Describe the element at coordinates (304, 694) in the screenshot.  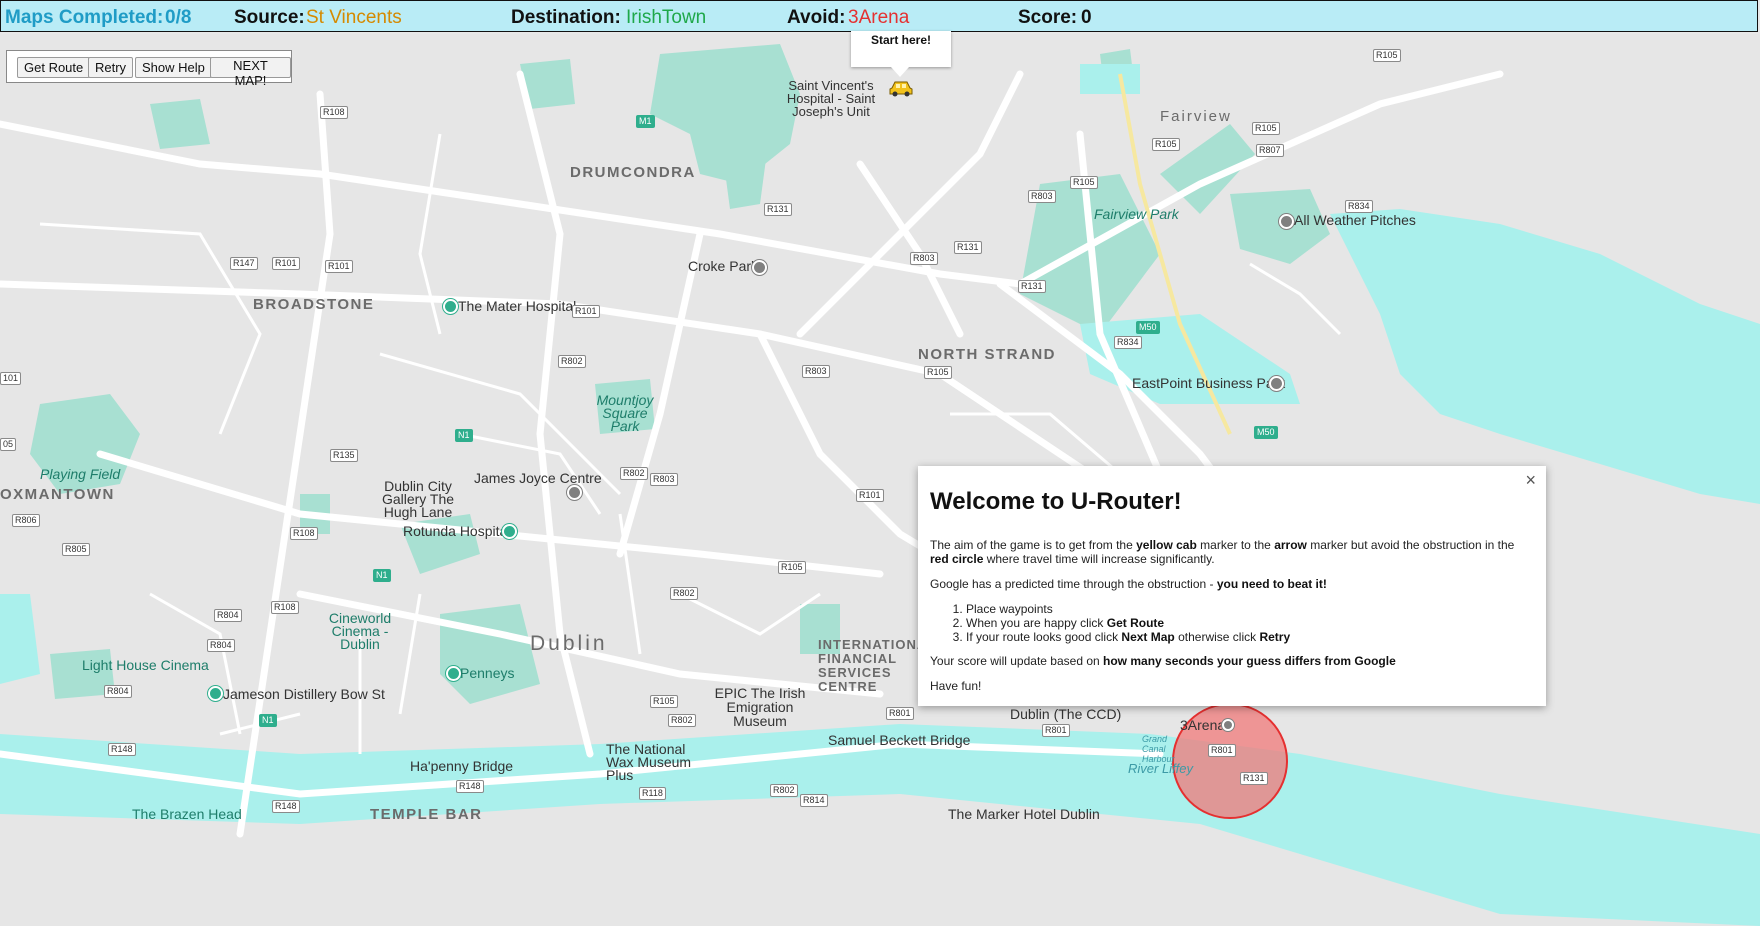
I see `map-label-jameson: Jameson Distillery Bow St` at that location.